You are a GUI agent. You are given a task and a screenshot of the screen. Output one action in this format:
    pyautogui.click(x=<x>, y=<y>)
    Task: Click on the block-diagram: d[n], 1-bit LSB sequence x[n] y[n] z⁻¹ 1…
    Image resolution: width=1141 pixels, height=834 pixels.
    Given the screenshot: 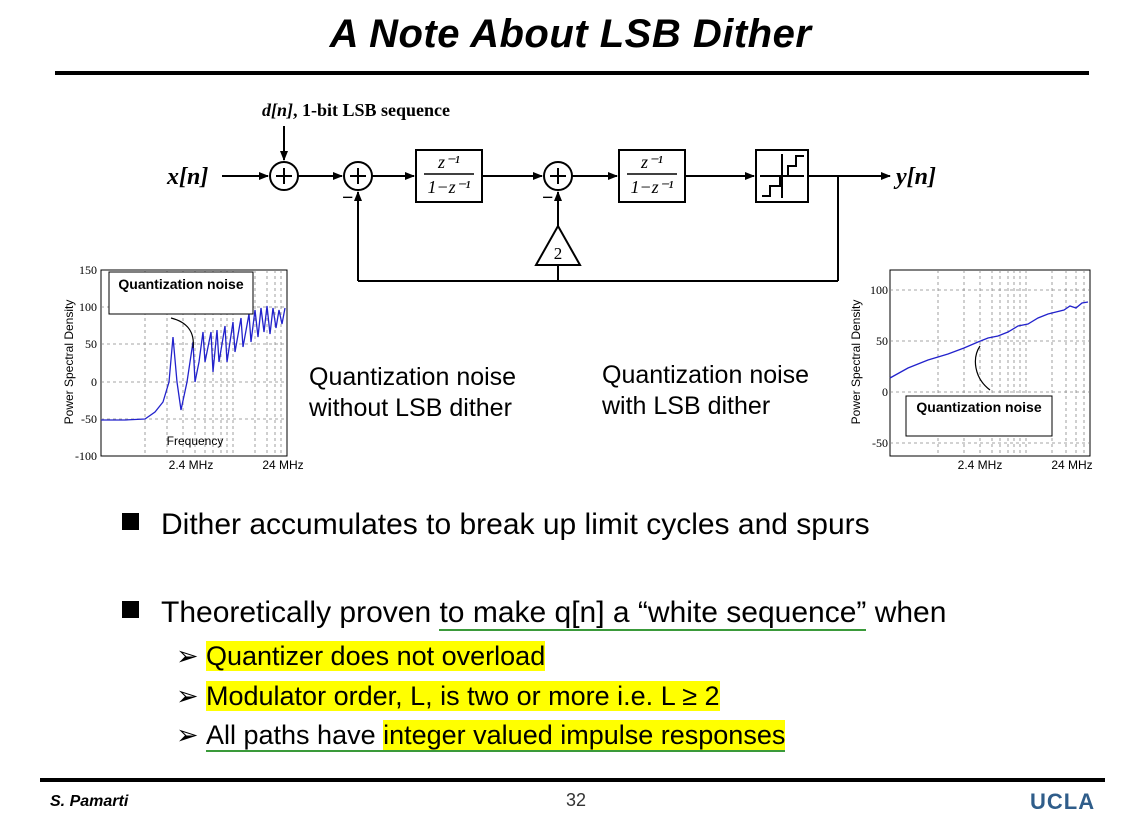 What is the action you would take?
    pyautogui.click(x=551, y=191)
    